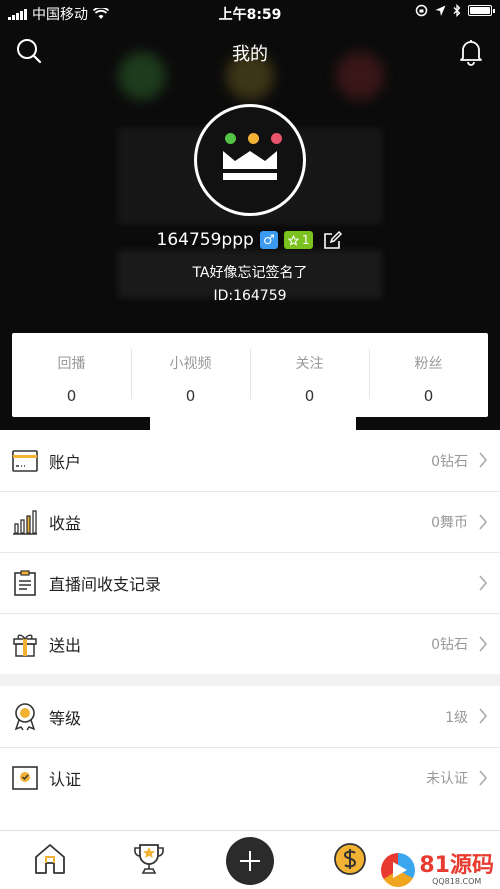 The image size is (500, 889). I want to click on coin-icon, so click(350, 859).